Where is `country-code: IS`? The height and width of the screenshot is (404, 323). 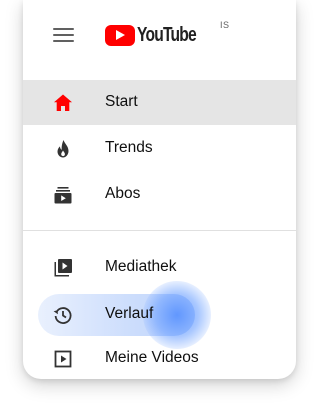 country-code: IS is located at coordinates (225, 25).